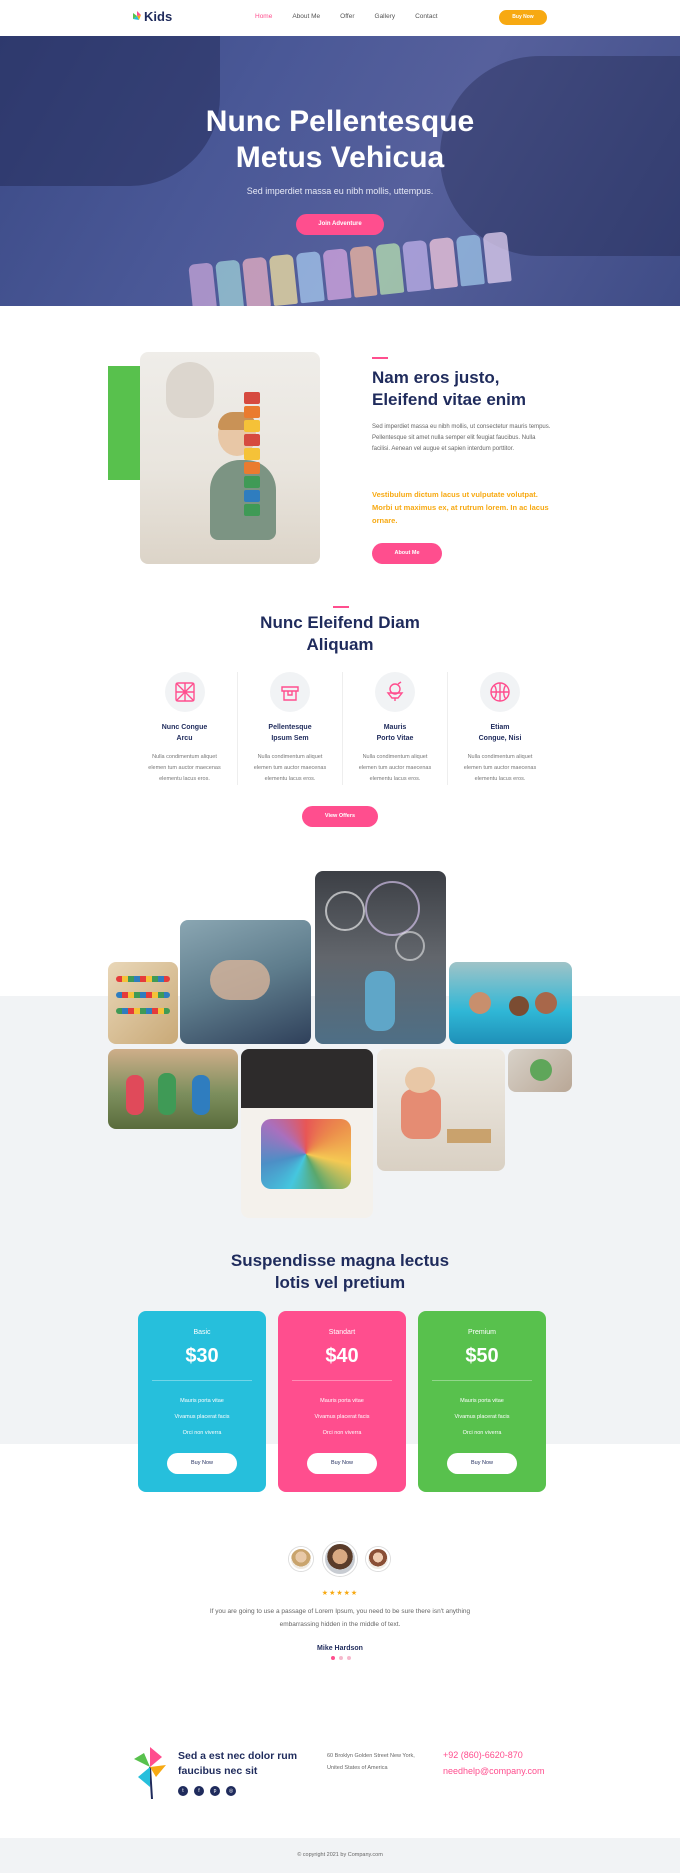  I want to click on feature-name-line2: Congue, Nisi, so click(500, 738).